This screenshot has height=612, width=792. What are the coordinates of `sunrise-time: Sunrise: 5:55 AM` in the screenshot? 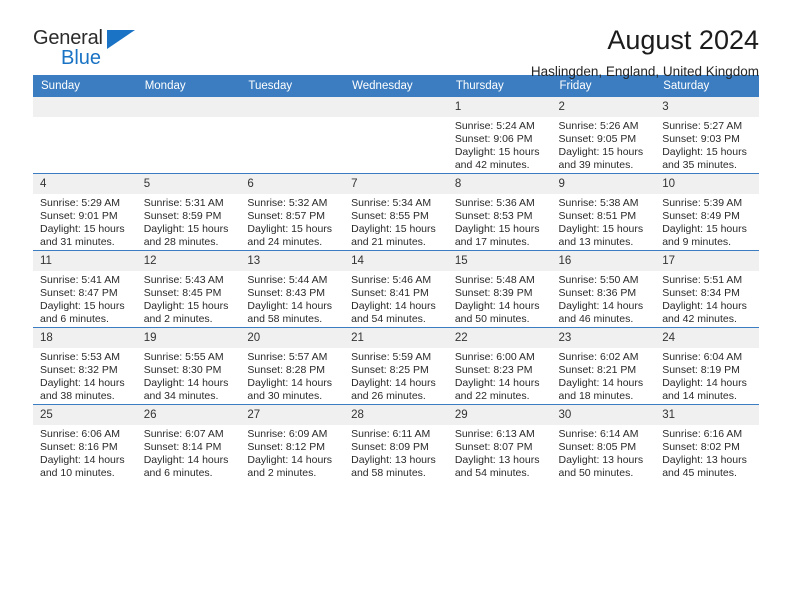 It's located at (183, 357).